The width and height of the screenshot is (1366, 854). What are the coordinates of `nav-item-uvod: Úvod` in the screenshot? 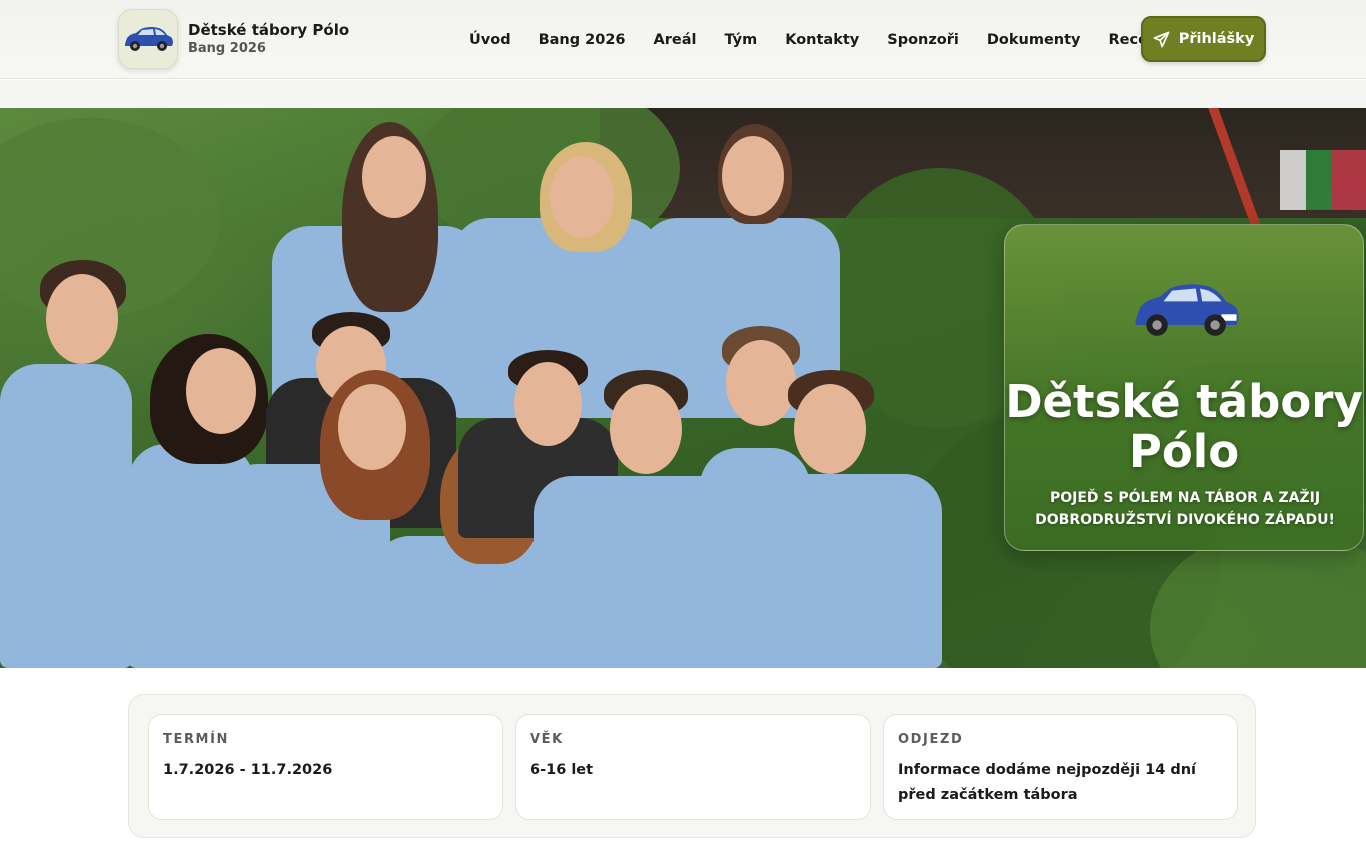 It's located at (490, 40).